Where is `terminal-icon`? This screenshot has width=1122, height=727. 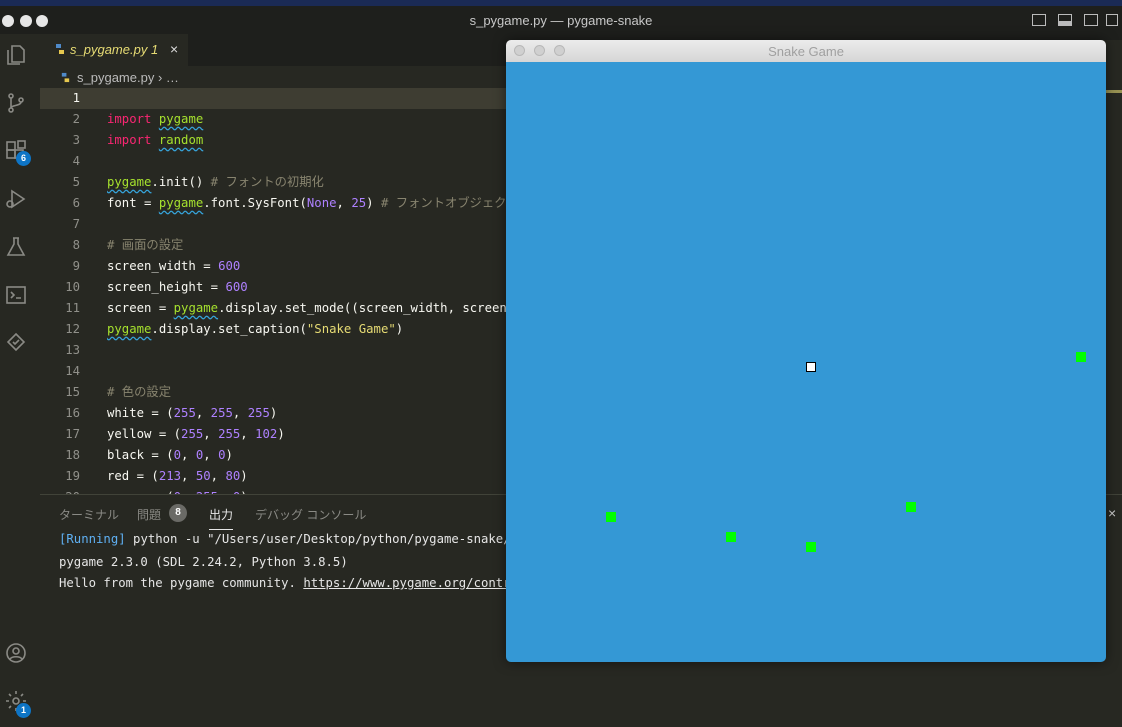 terminal-icon is located at coordinates (16, 295).